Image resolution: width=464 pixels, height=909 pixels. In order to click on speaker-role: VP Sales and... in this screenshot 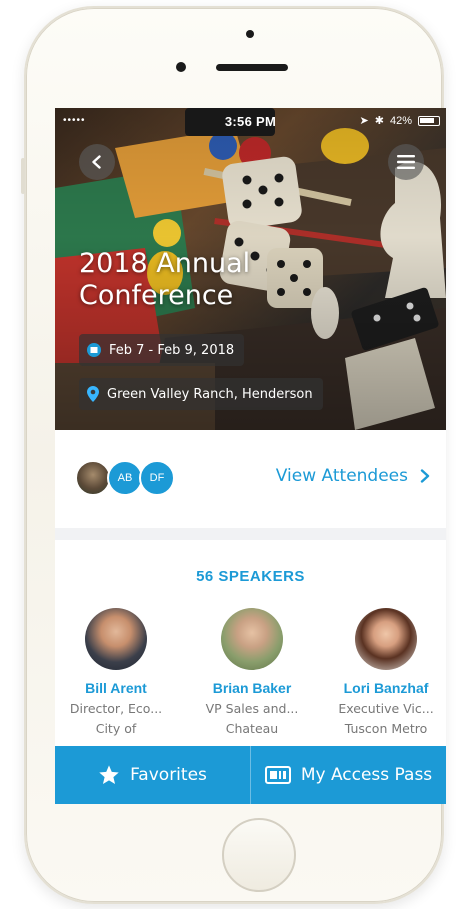, I will do `click(252, 708)`.